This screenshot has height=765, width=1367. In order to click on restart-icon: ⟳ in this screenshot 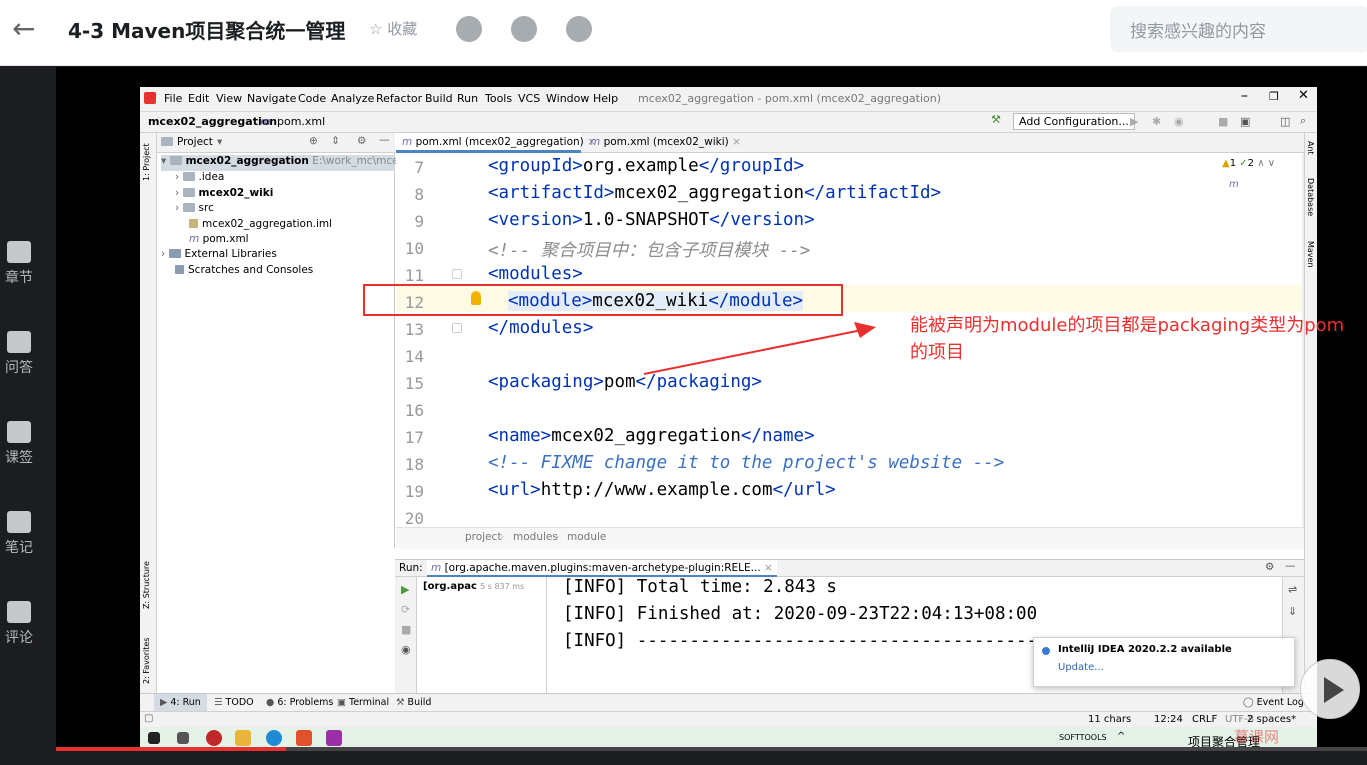, I will do `click(405, 609)`.